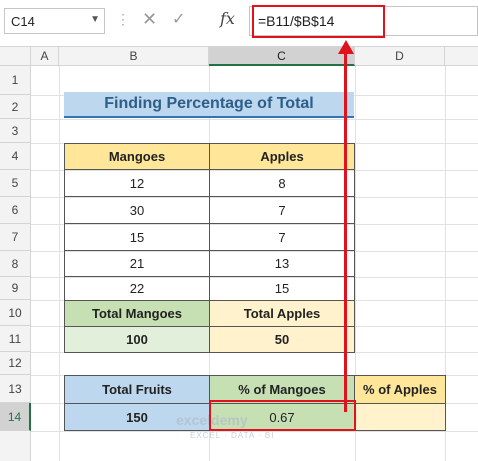 The width and height of the screenshot is (478, 461). What do you see at coordinates (137, 263) in the screenshot?
I see `table-cell: 21` at bounding box center [137, 263].